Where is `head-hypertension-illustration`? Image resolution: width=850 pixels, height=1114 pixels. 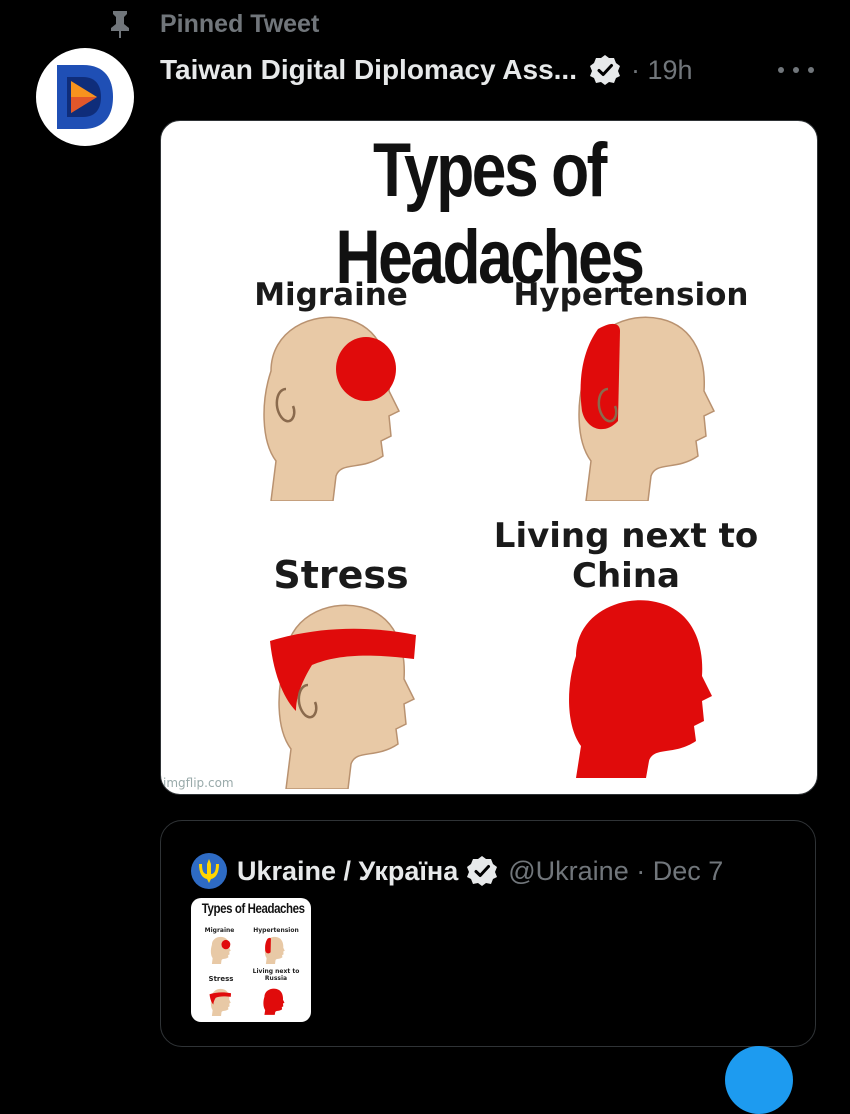 head-hypertension-illustration is located at coordinates (647, 408).